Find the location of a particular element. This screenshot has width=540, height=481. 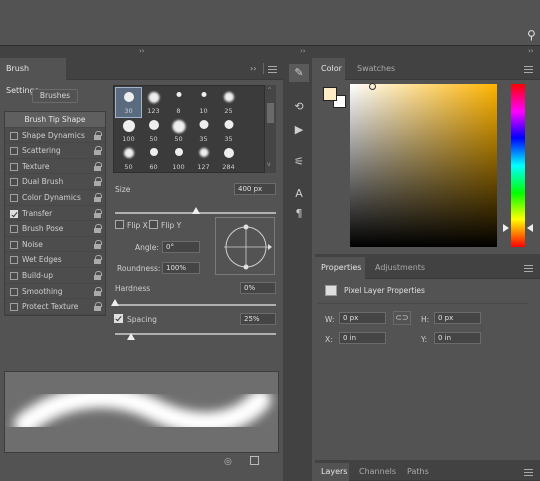

brush-option-10: Build-up is located at coordinates (55, 276).